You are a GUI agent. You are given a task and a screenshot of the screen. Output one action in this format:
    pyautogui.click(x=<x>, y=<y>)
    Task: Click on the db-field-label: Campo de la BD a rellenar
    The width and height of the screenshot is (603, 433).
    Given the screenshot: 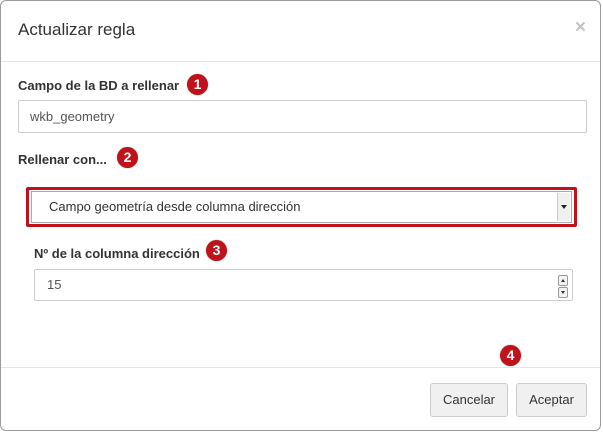 What is the action you would take?
    pyautogui.click(x=99, y=85)
    